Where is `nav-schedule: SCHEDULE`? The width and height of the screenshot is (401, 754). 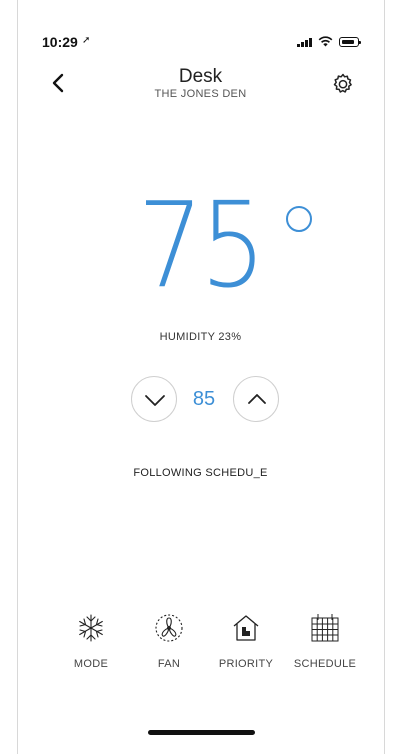 nav-schedule: SCHEDULE is located at coordinates (325, 640).